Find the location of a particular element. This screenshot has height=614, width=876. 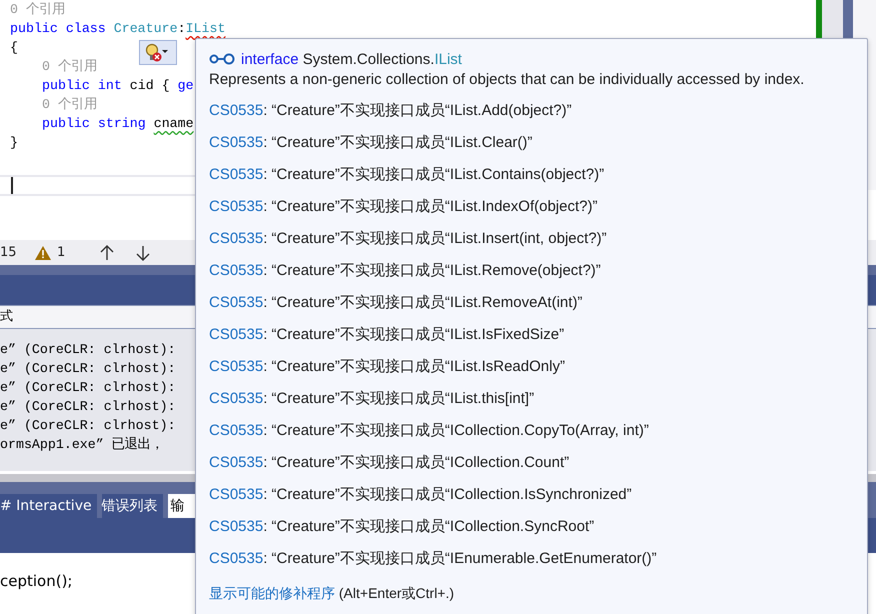

warning-icon is located at coordinates (43, 253).